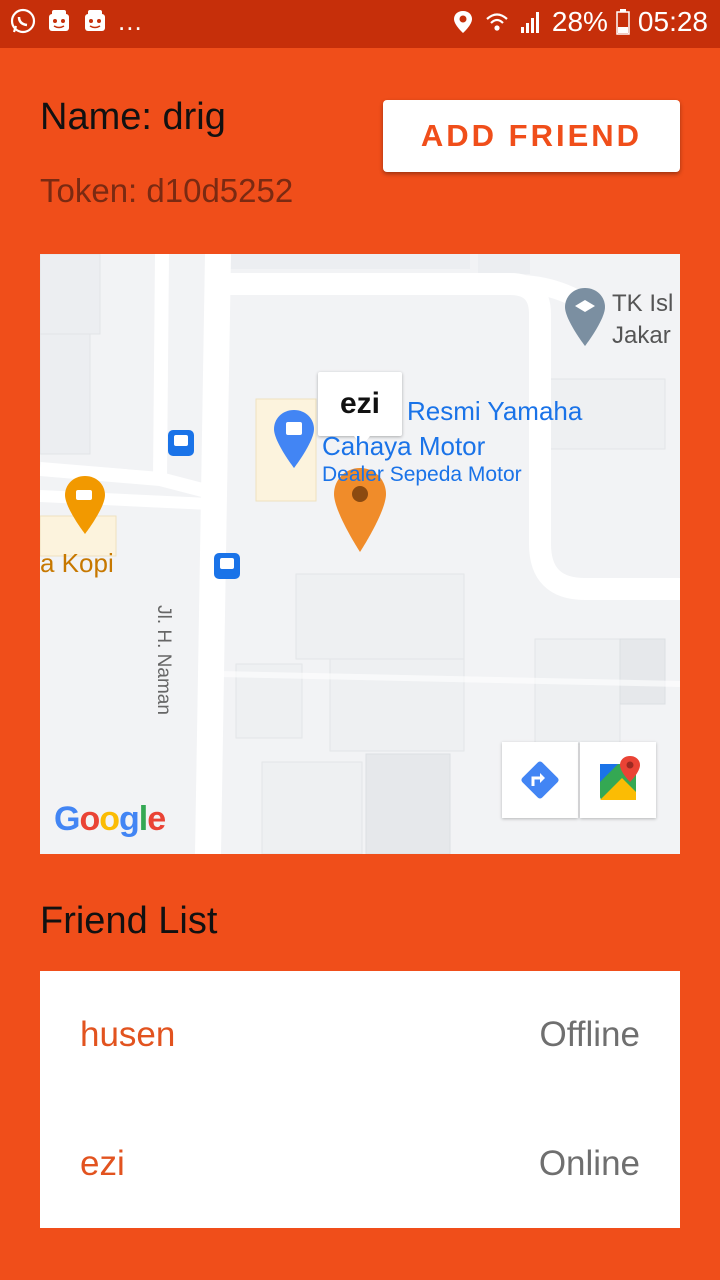 Image resolution: width=720 pixels, height=1280 pixels. What do you see at coordinates (495, 411) in the screenshot?
I see `place-label: Resmi Yamaha` at bounding box center [495, 411].